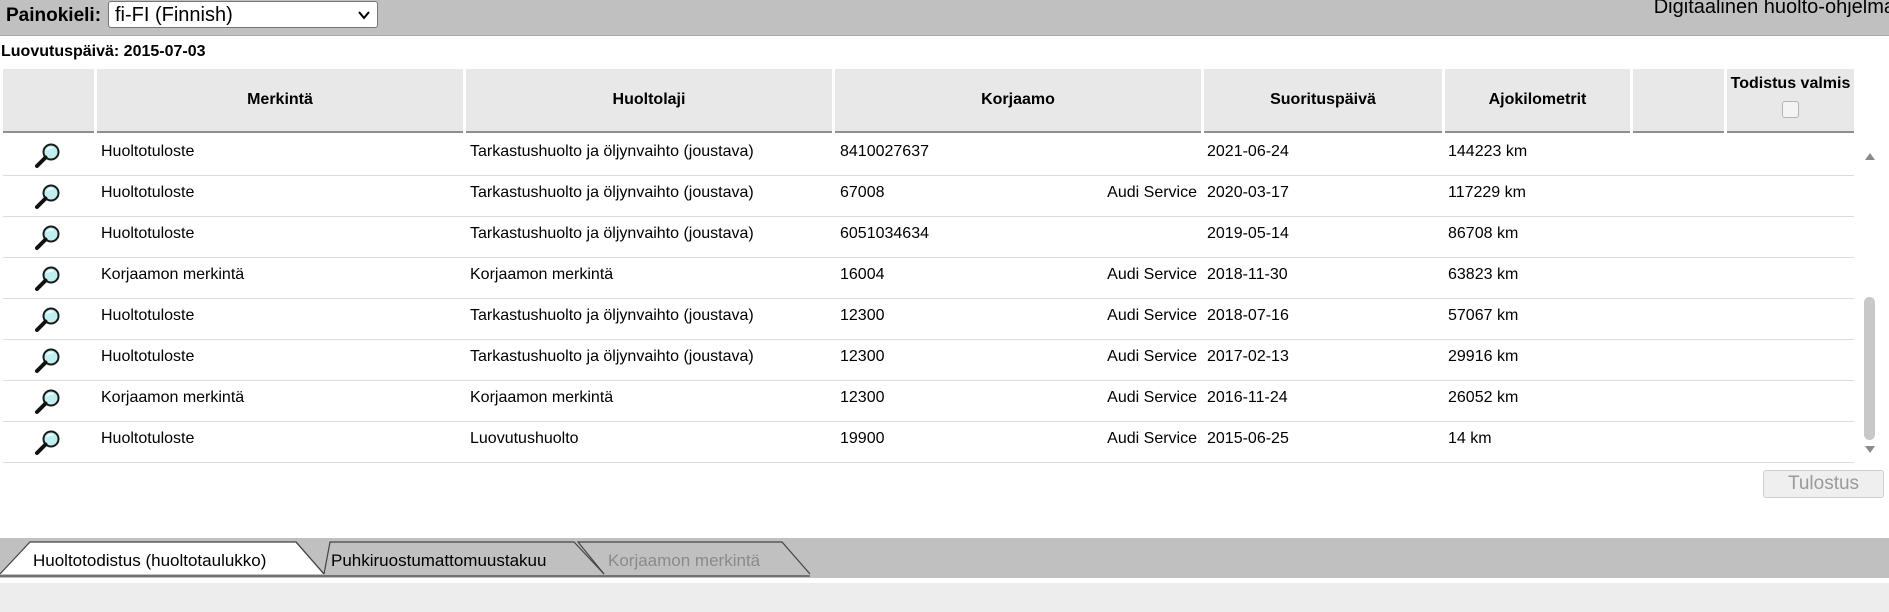  What do you see at coordinates (649, 101) in the screenshot?
I see `header-huoltolaji: Huoltolaji` at bounding box center [649, 101].